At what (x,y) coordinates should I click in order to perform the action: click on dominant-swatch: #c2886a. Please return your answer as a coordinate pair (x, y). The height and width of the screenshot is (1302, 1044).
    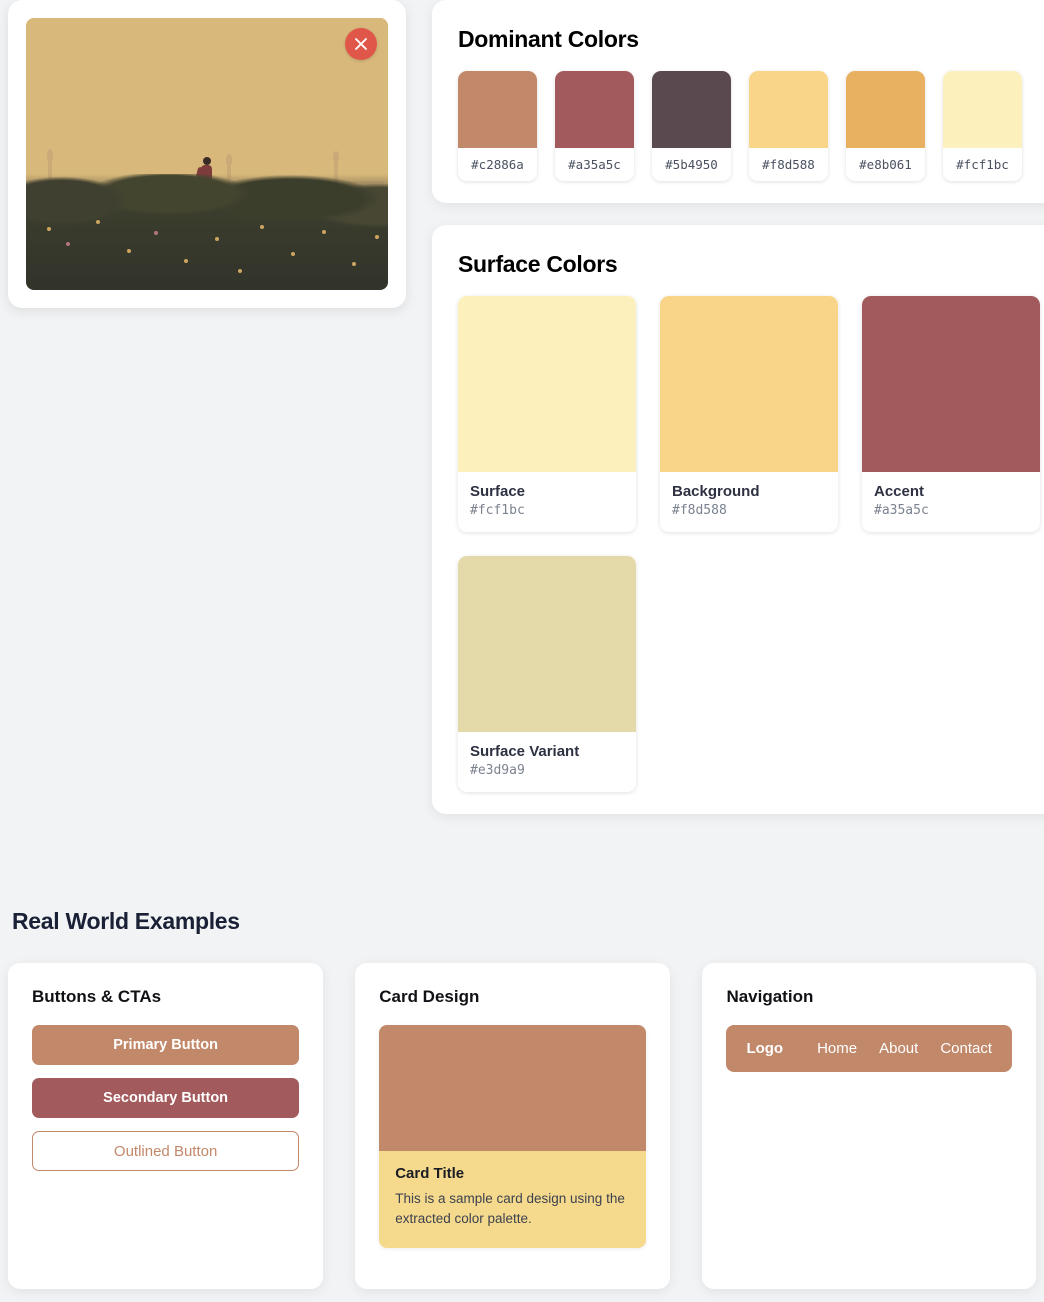
    Looking at the image, I should click on (497, 126).